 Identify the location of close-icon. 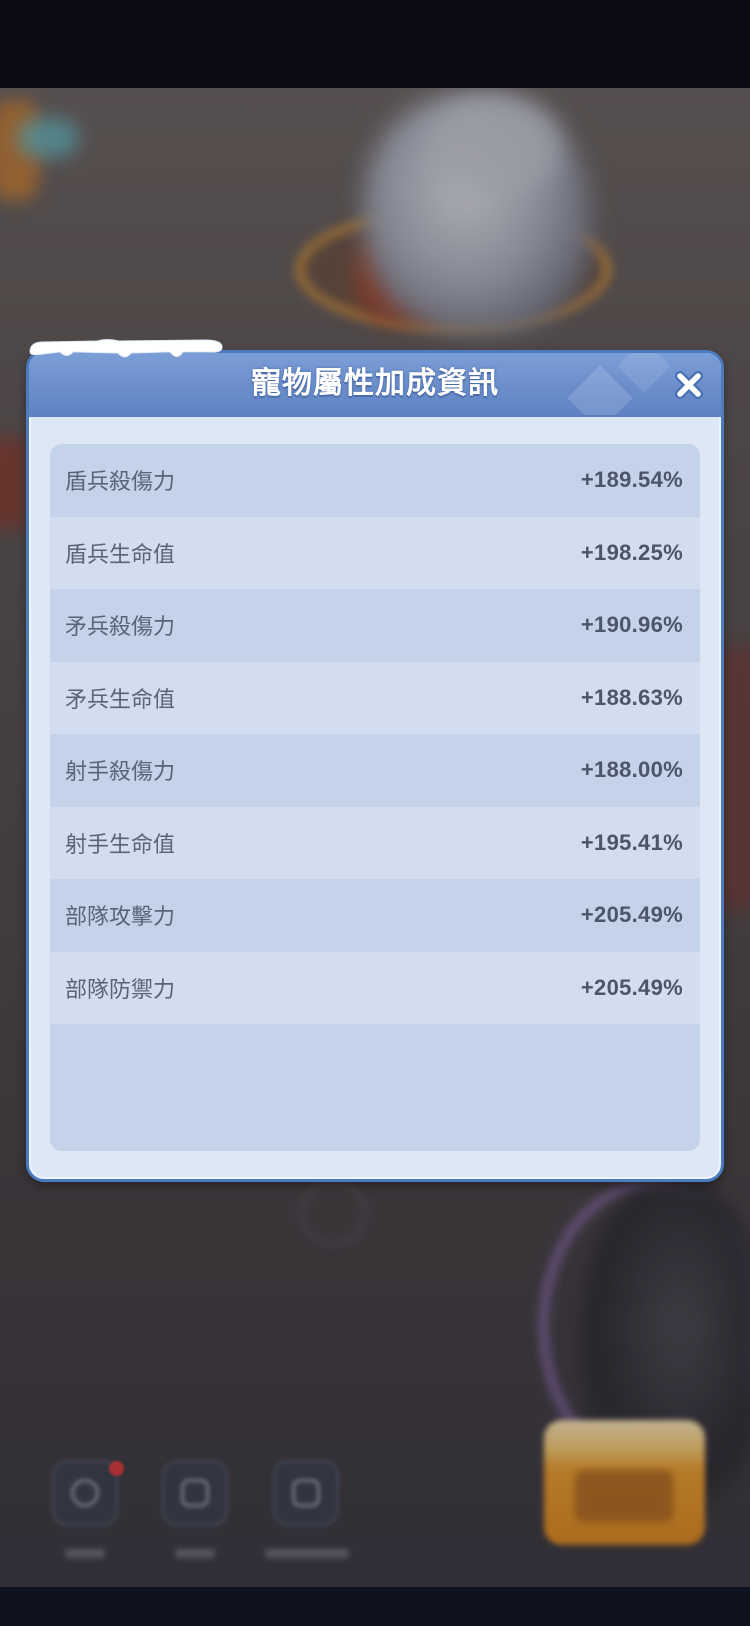
(689, 385).